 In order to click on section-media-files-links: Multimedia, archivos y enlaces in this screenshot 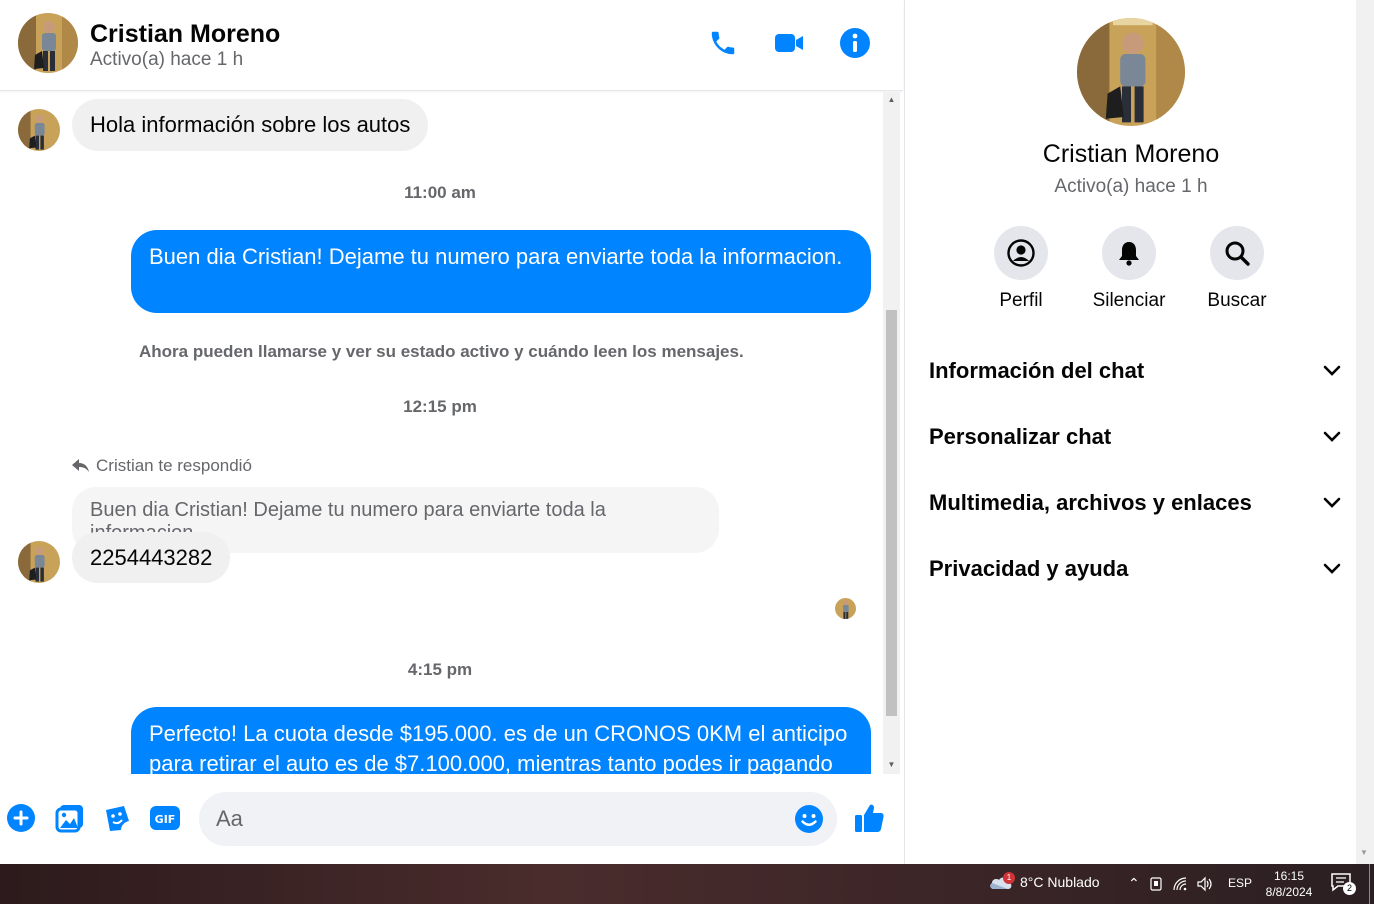, I will do `click(1135, 503)`.